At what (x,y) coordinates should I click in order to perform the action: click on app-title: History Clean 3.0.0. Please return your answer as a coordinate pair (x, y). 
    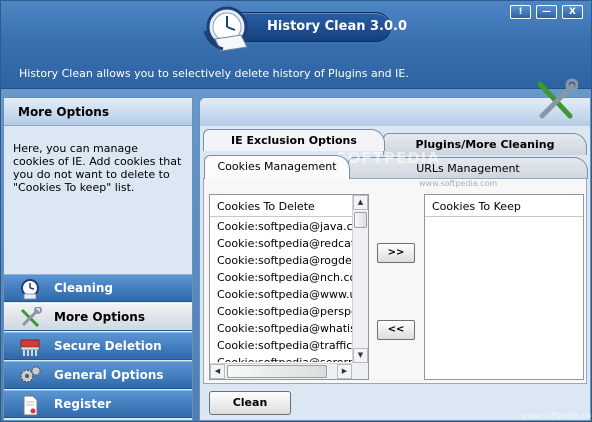
    Looking at the image, I should click on (337, 26).